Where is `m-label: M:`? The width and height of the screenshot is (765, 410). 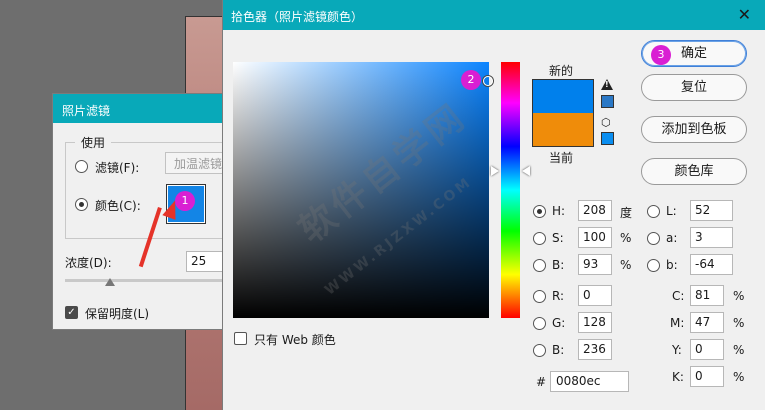 m-label: M: is located at coordinates (677, 323).